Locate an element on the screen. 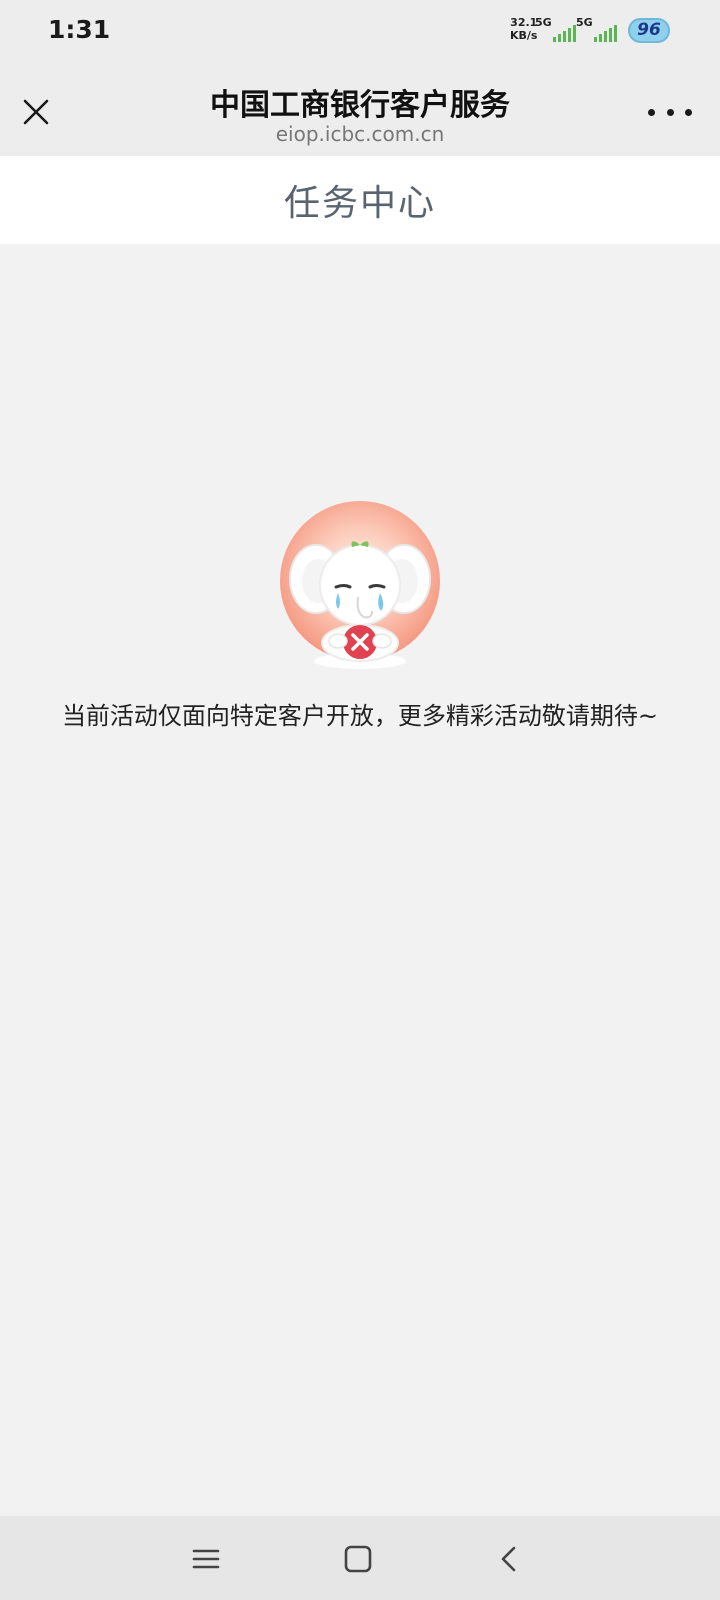 This screenshot has height=1600, width=720. more-button is located at coordinates (670, 112).